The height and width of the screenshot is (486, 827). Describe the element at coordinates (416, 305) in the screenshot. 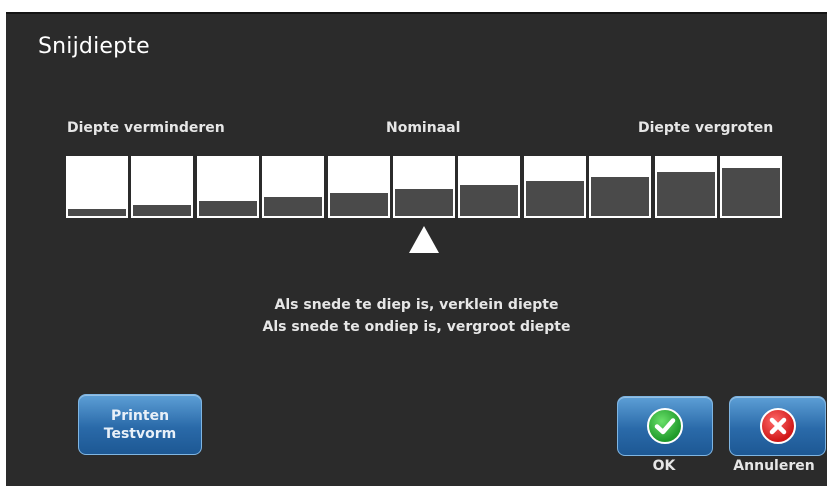

I see `hint-too-deep: Als snede te diep is, verklein diepte` at that location.